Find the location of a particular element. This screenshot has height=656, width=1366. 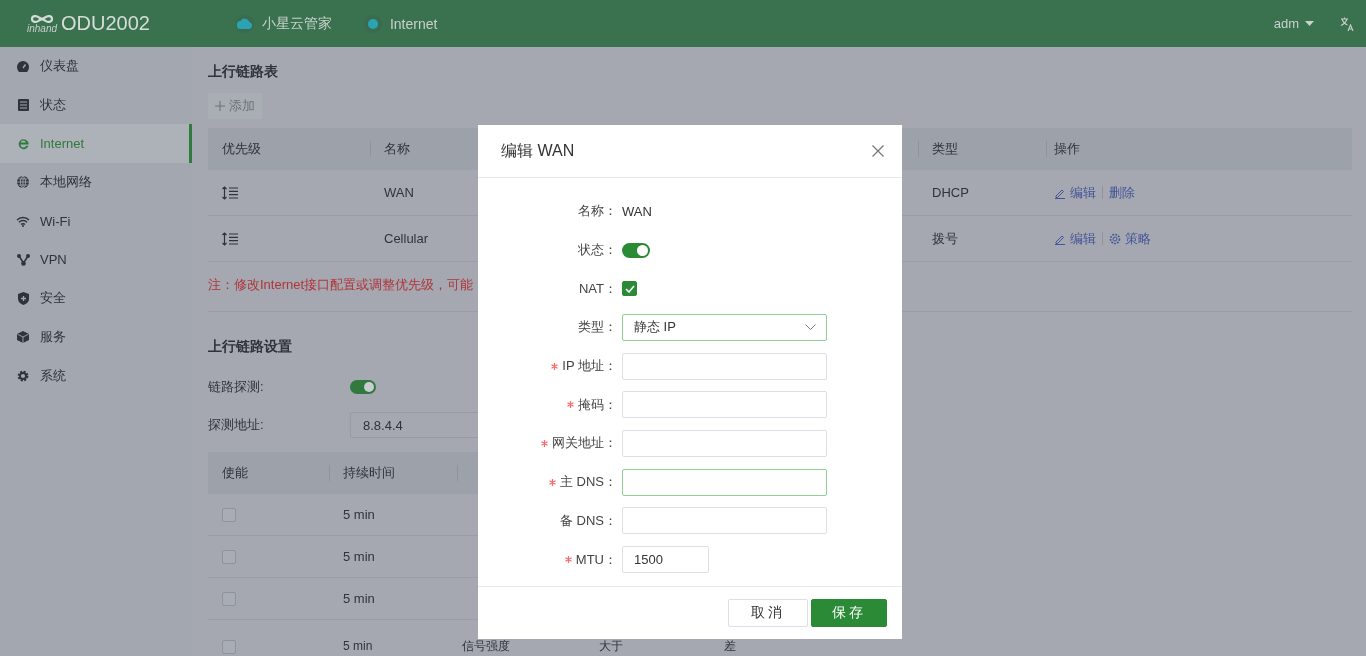

column-header: 操作 is located at coordinates (1067, 149).